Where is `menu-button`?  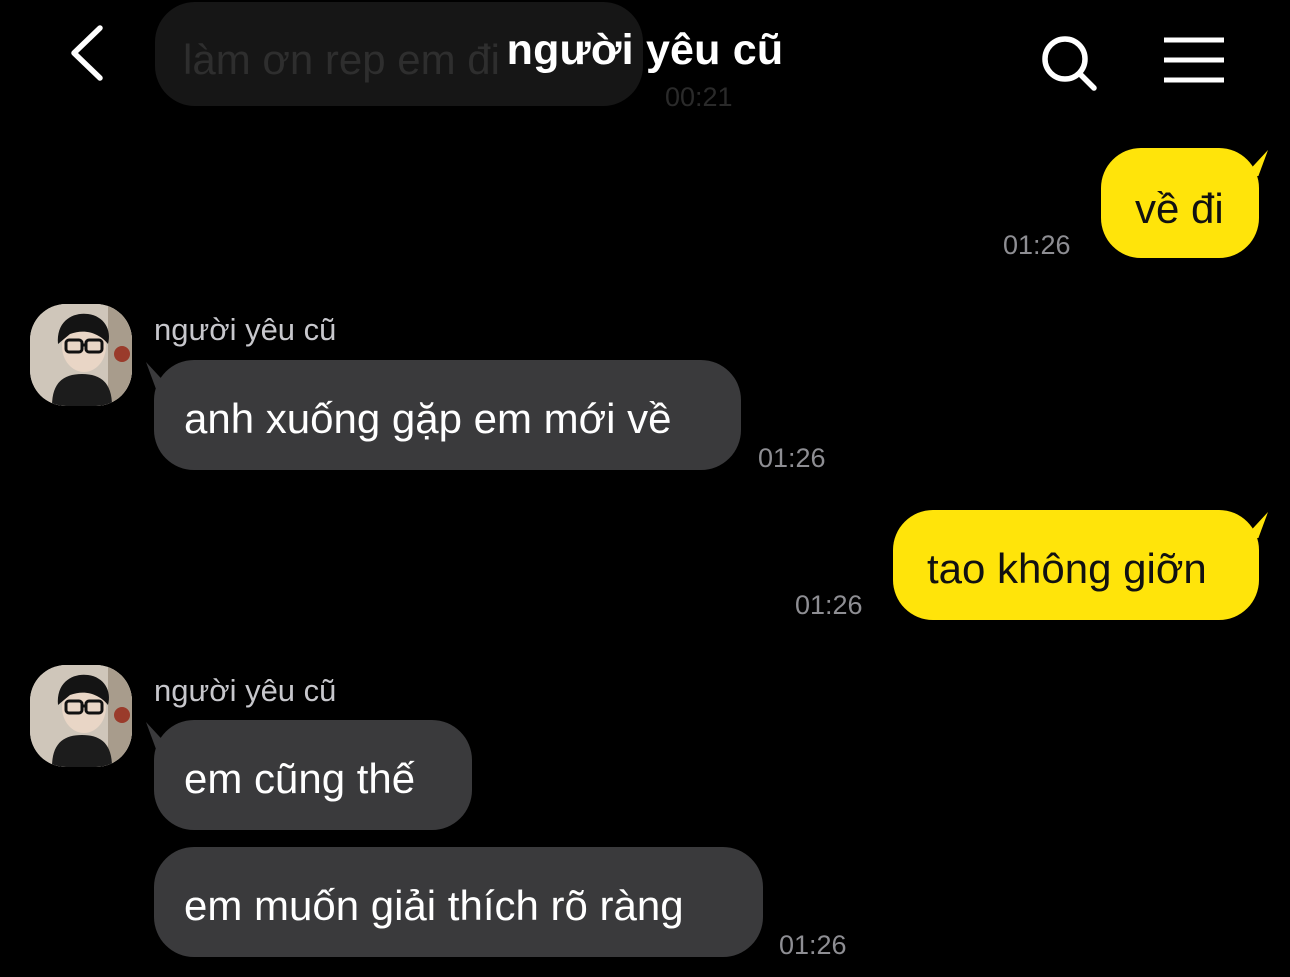
menu-button is located at coordinates (1195, 60).